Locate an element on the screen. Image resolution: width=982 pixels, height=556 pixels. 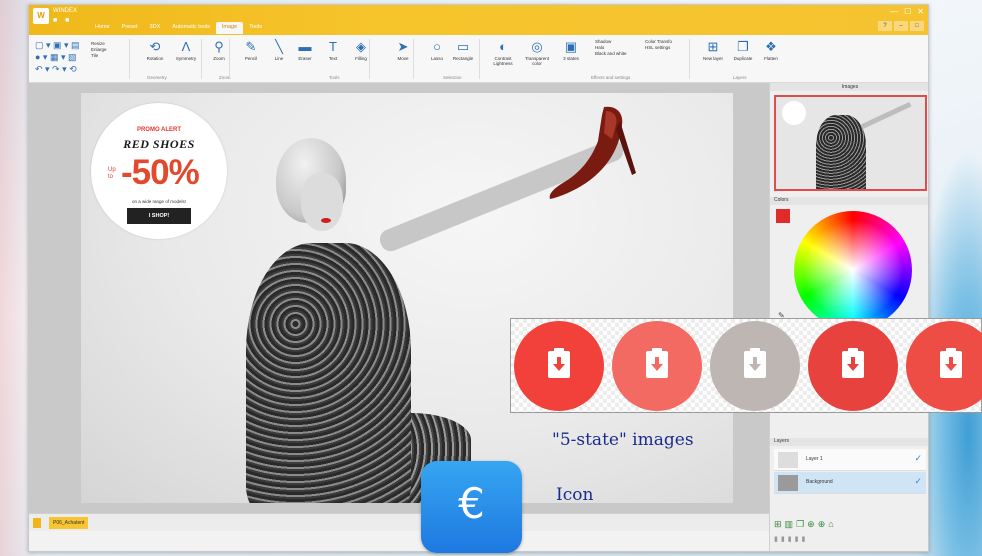
five-state-caption: "5-state" images is located at coordinates (623, 440).